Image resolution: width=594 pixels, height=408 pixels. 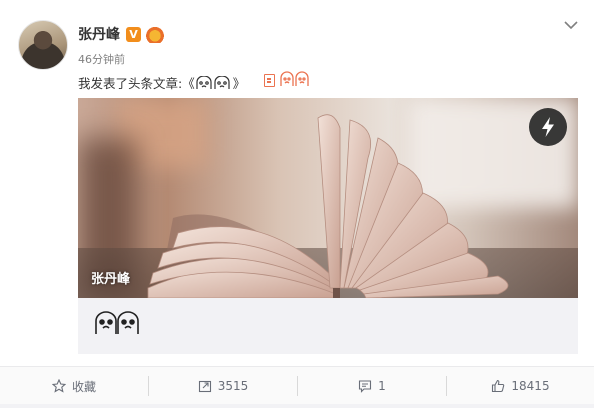 I want to click on favorite-button: 收藏, so click(x=74, y=386).